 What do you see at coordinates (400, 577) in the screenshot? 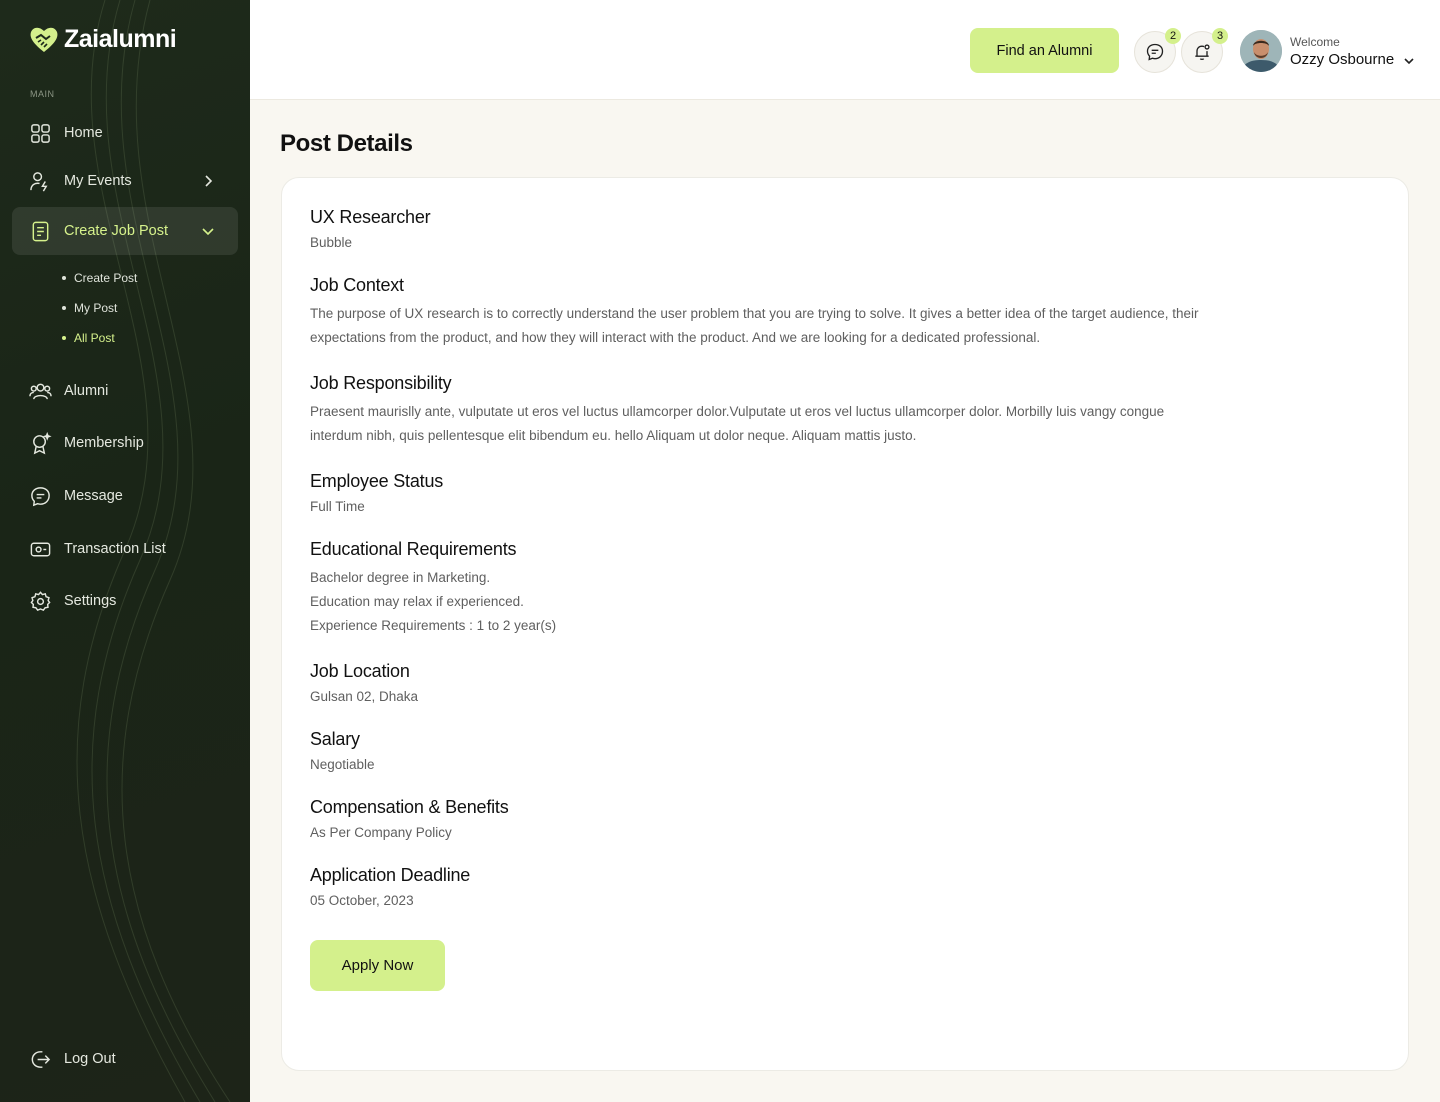
I see `education-line: Bachelor degree in Marketing.` at bounding box center [400, 577].